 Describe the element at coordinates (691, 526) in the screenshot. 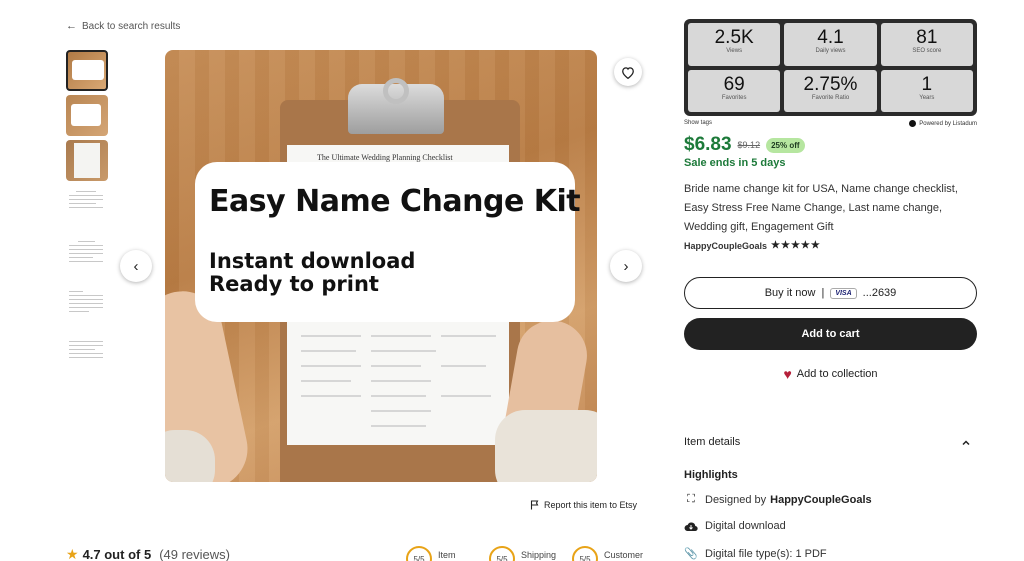

I see `cloud-download-icon` at that location.